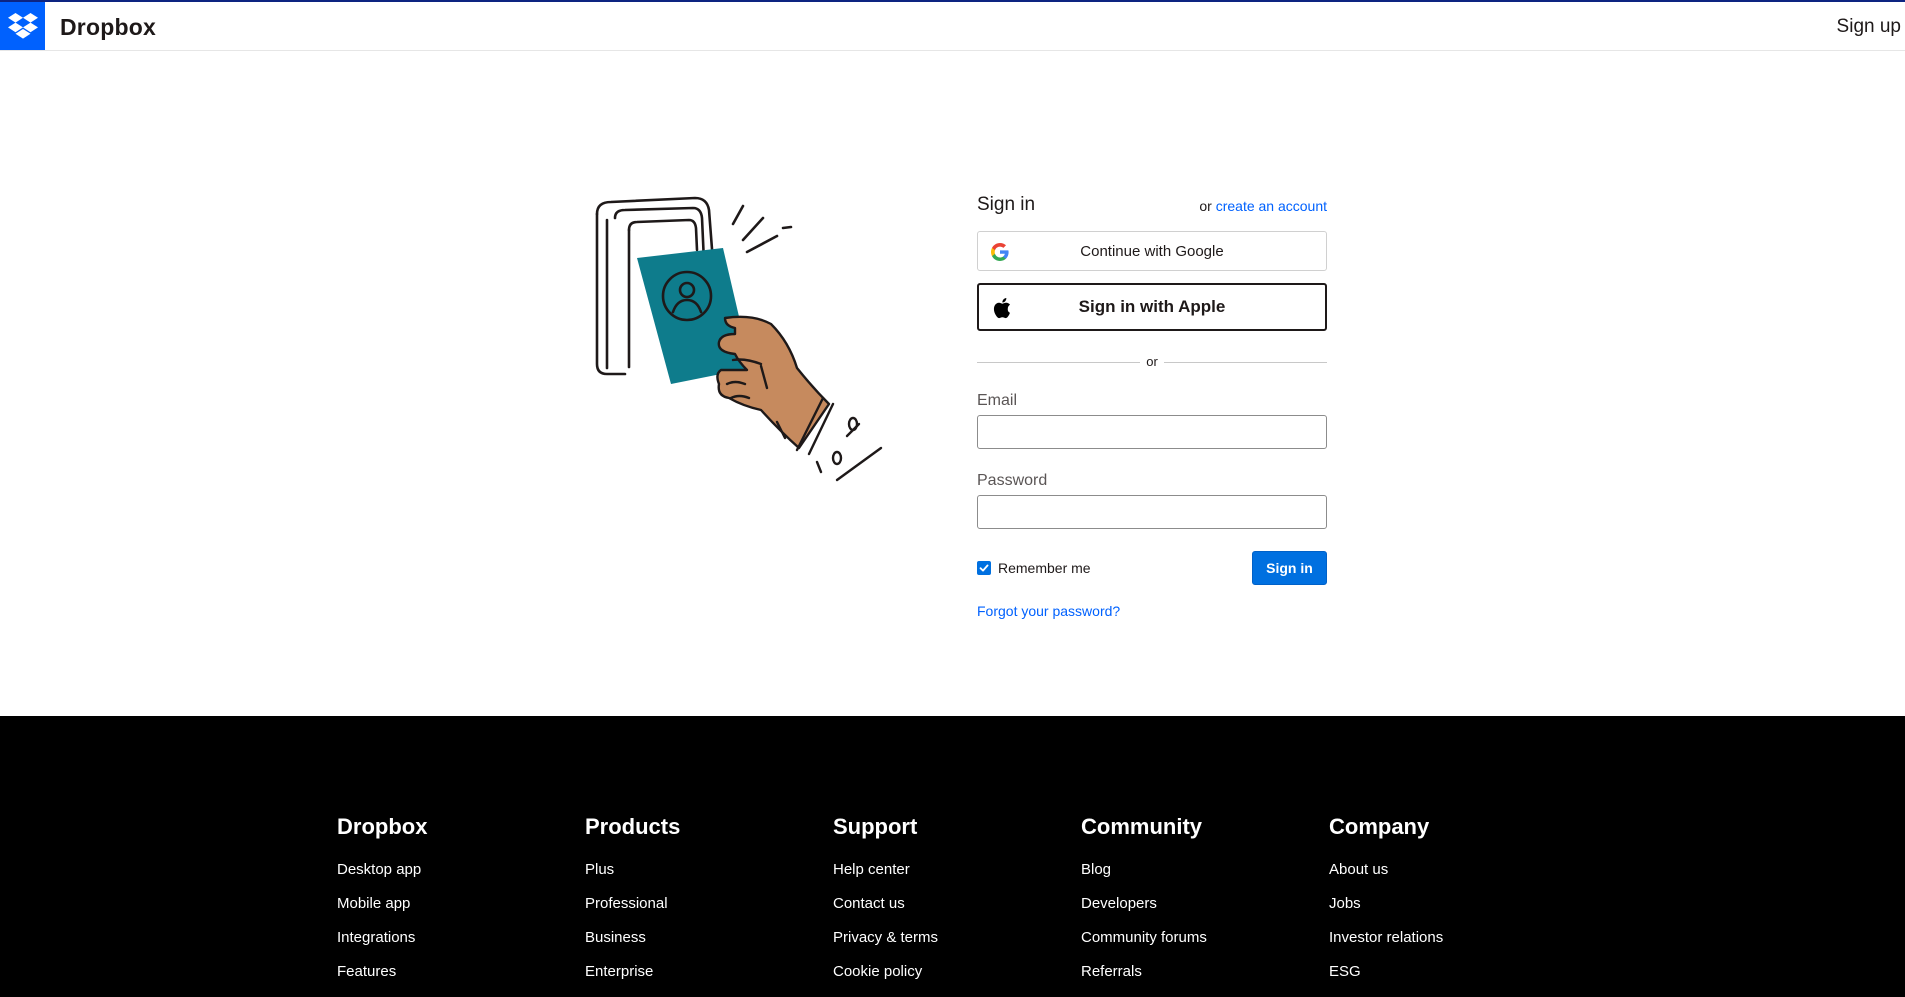  Describe the element at coordinates (1000, 252) in the screenshot. I see `google-icon` at that location.